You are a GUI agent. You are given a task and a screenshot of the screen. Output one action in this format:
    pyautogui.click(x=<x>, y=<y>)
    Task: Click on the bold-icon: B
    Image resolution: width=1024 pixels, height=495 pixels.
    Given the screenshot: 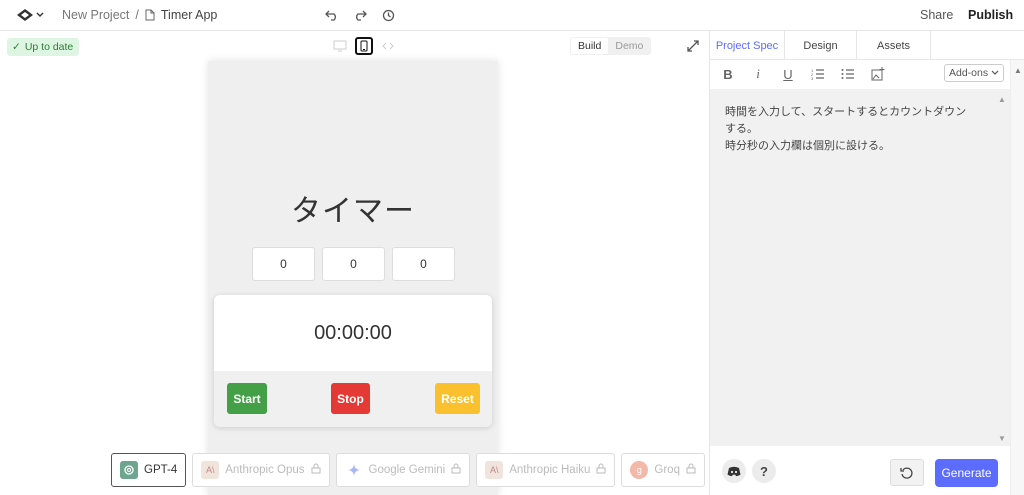 What is the action you would take?
    pyautogui.click(x=728, y=74)
    